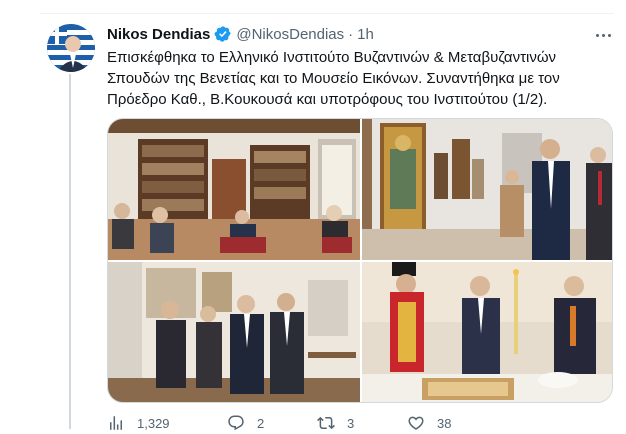  What do you see at coordinates (487, 332) in the screenshot?
I see `photo-ceremony` at bounding box center [487, 332].